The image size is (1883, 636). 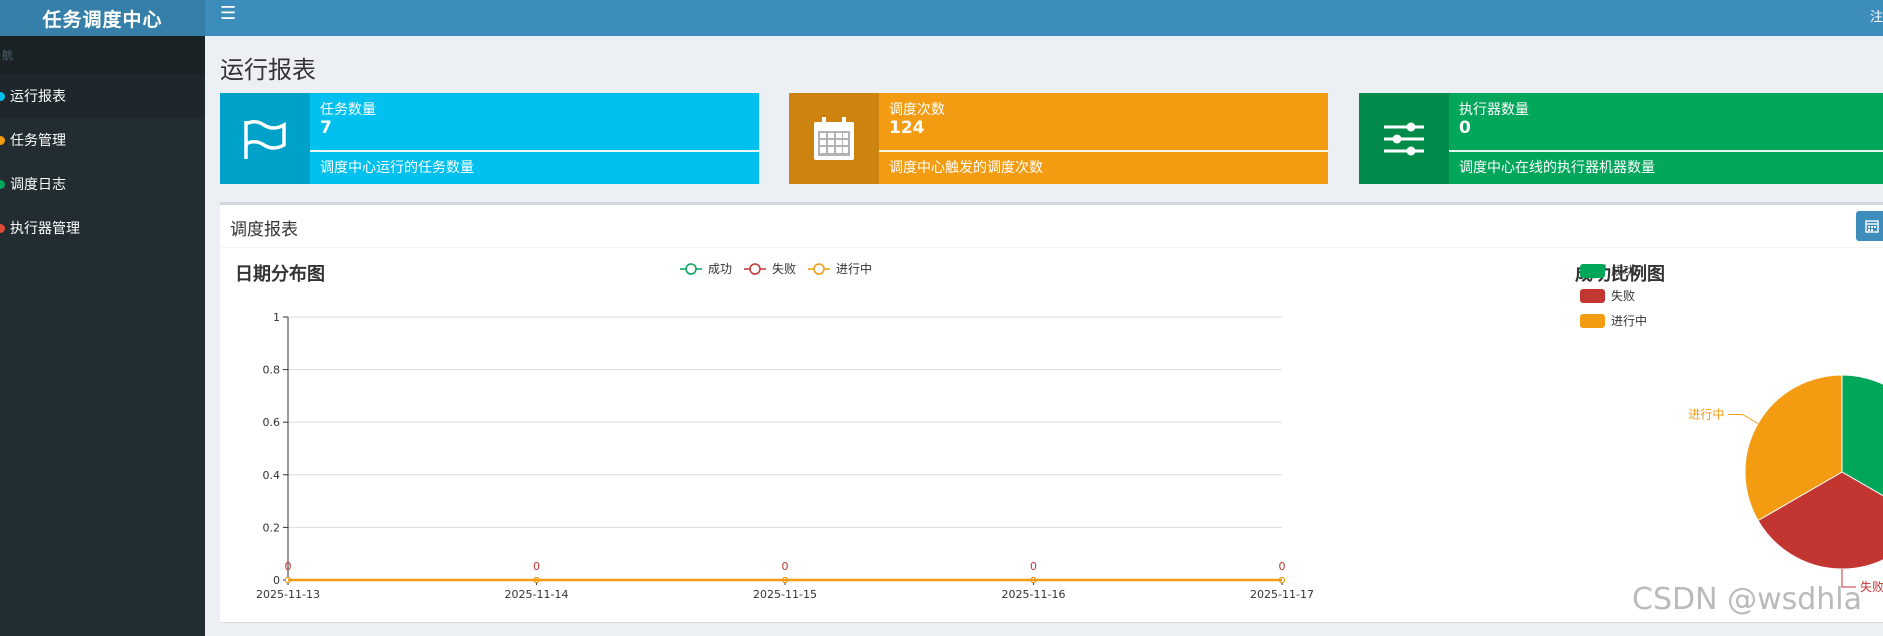 What do you see at coordinates (966, 168) in the screenshot?
I see `info-box-desc: 调度中心触发的调度次数` at bounding box center [966, 168].